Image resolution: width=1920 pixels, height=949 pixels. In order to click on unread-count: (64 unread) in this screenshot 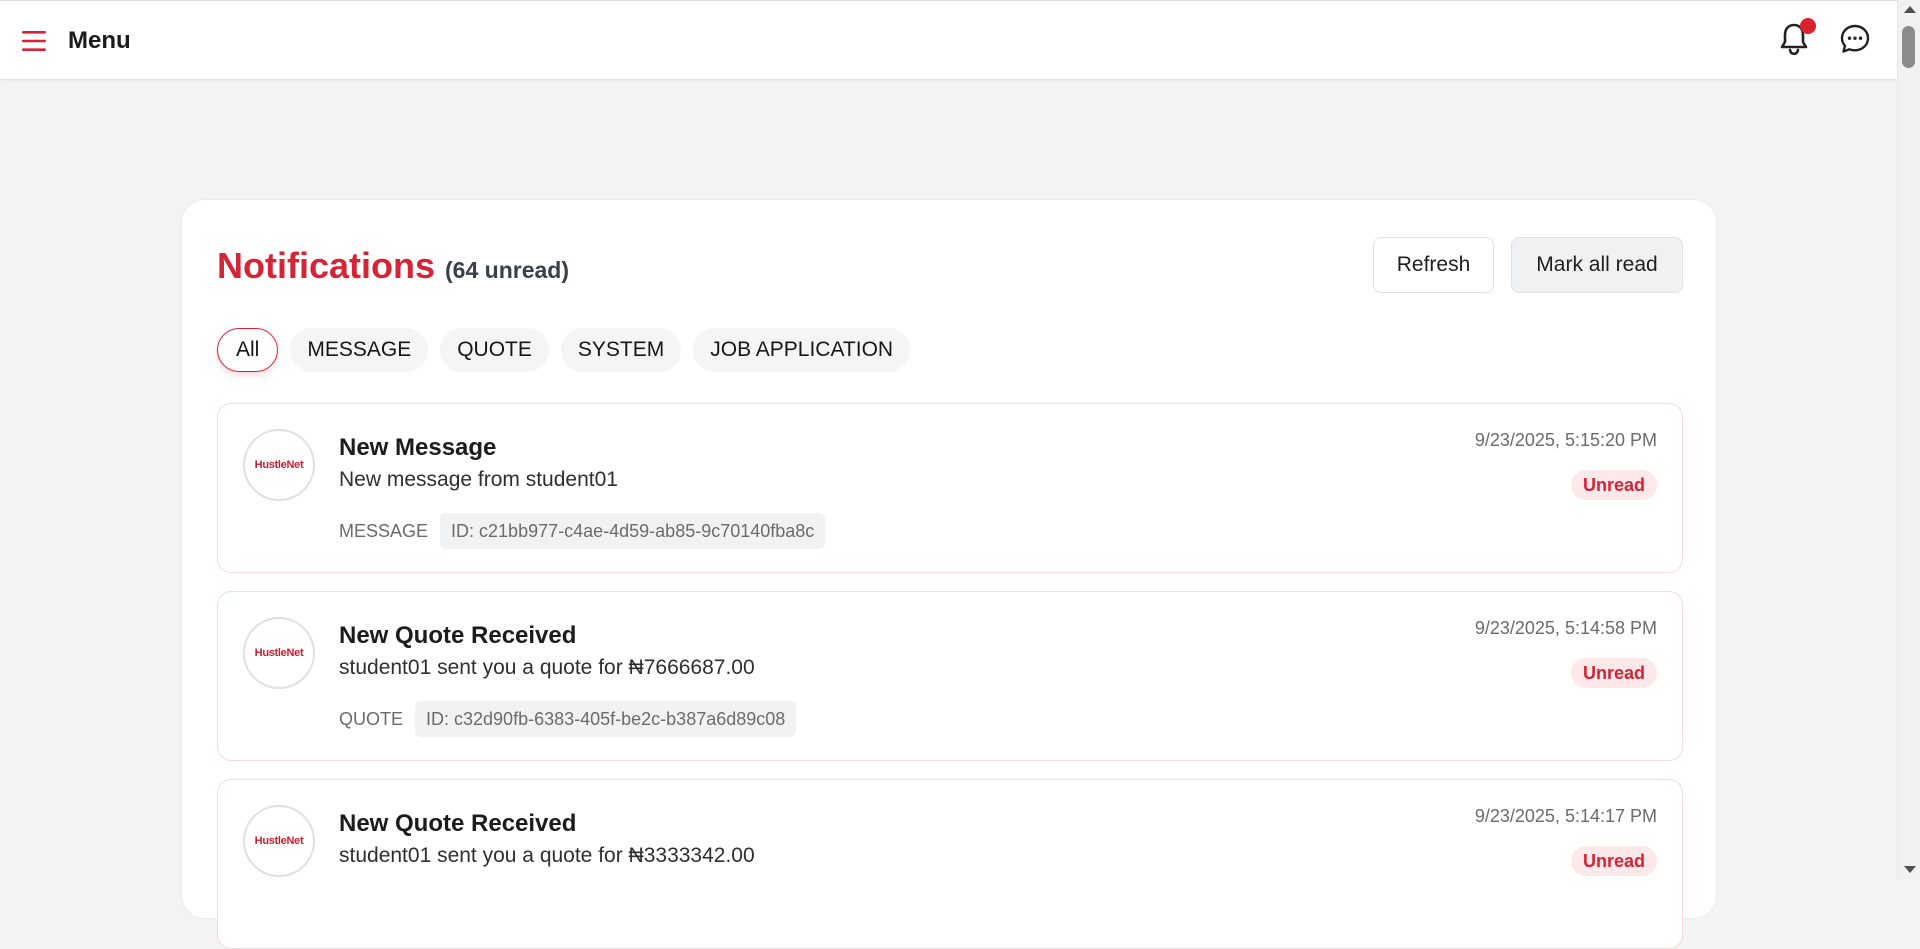, I will do `click(507, 270)`.